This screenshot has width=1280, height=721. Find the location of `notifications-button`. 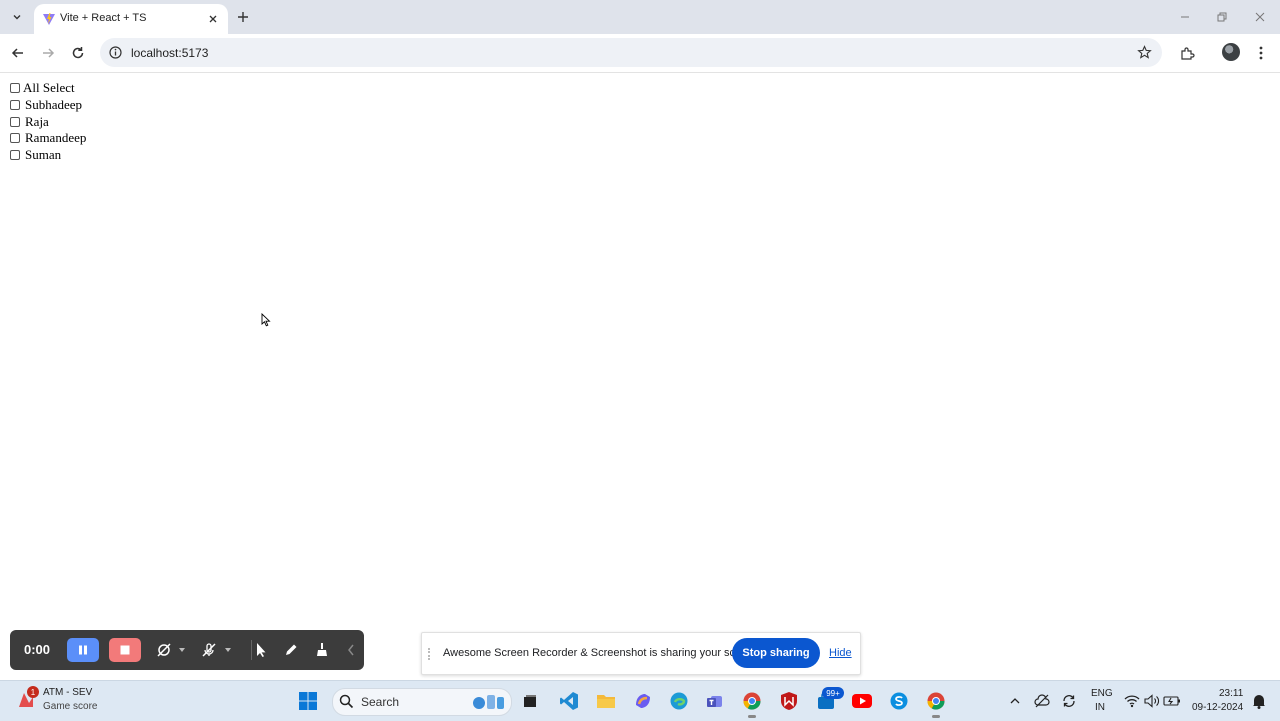

notifications-button is located at coordinates (1259, 701).